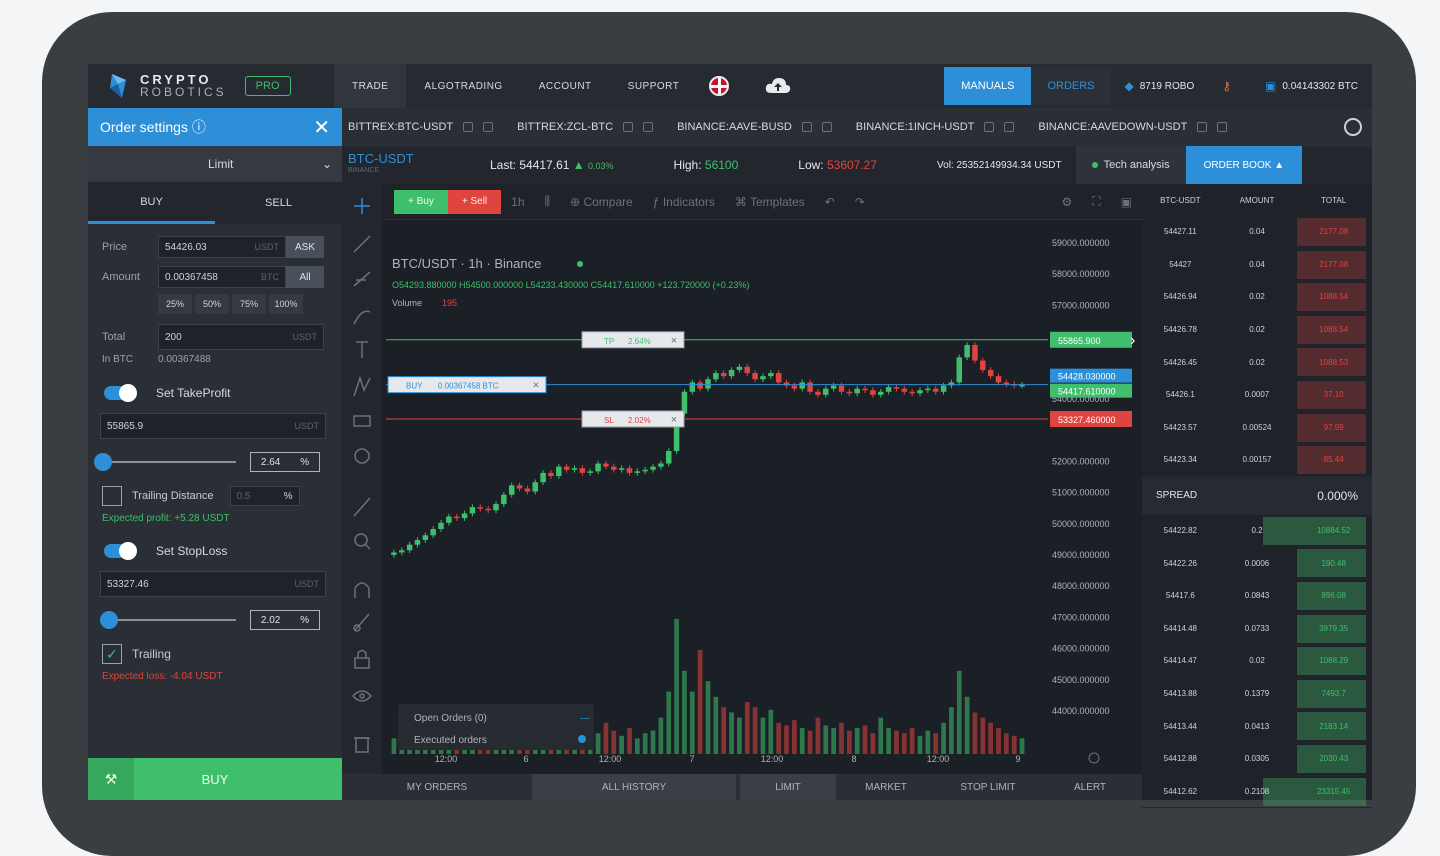 The width and height of the screenshot is (1440, 856). I want to click on ask-button: ASK, so click(305, 247).